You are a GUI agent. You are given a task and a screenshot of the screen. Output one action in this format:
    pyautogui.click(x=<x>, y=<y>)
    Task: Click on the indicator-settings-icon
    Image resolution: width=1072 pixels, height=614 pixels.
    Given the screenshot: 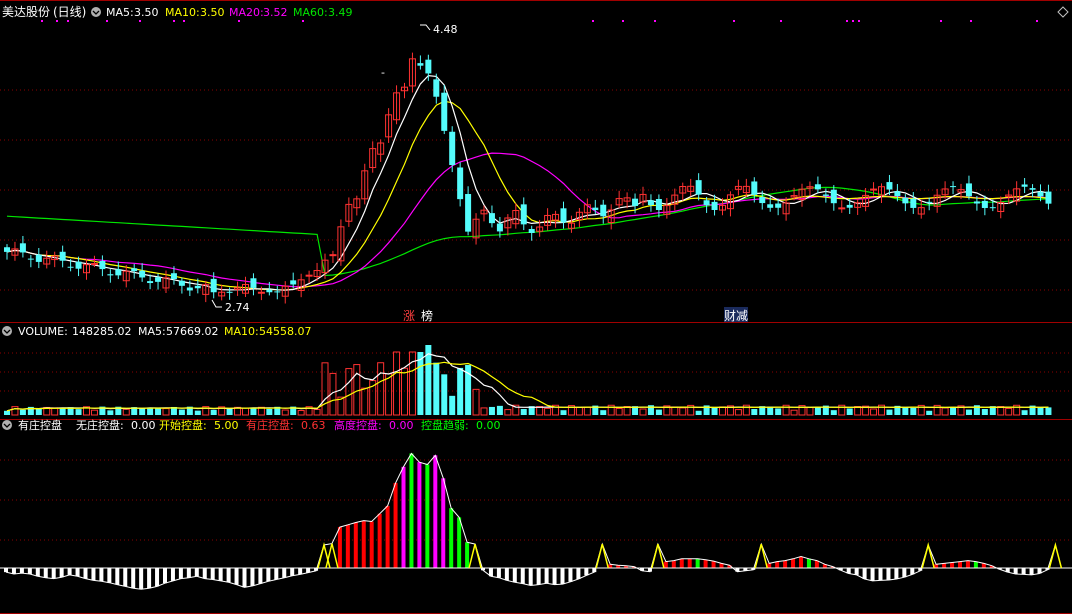 What is the action you would take?
    pyautogui.click(x=7, y=425)
    